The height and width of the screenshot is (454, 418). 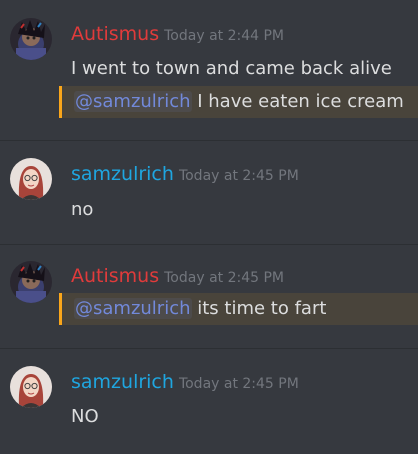 I want to click on message-text: no, so click(x=82, y=210).